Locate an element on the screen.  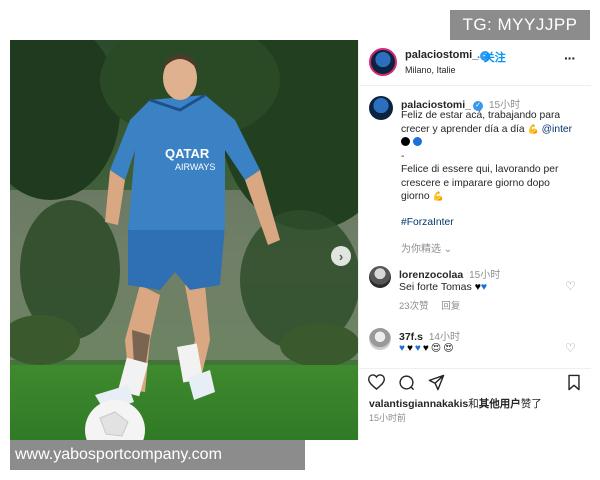
svg-text: QATAR is located at coordinates (187, 153).